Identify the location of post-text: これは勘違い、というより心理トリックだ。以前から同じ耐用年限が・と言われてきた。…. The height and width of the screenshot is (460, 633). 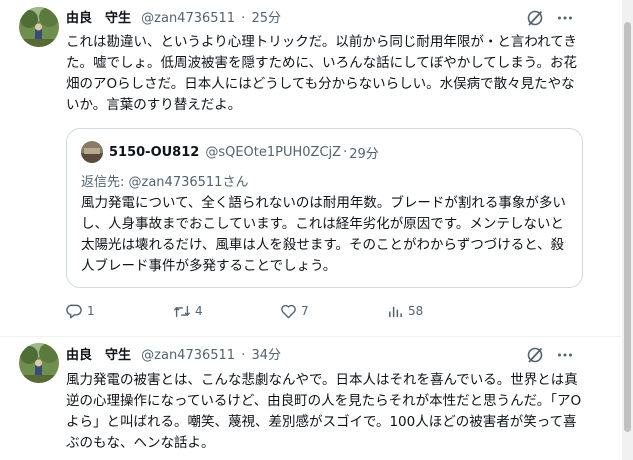
(321, 73).